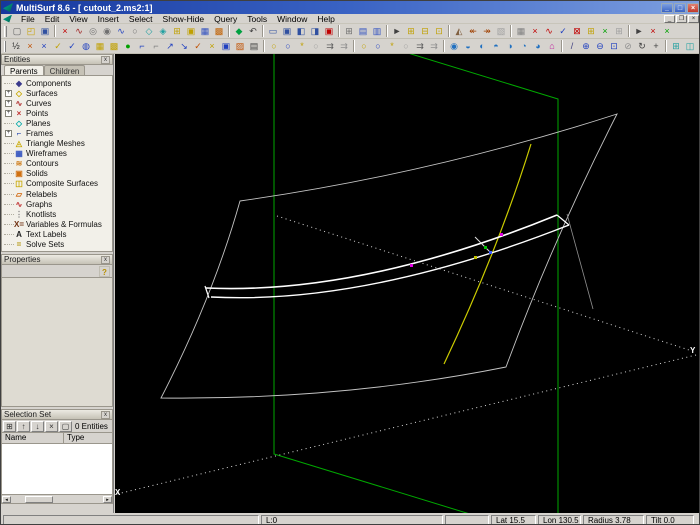 The height and width of the screenshot is (525, 700). What do you see at coordinates (420, 46) in the screenshot?
I see `hide-fwd-icon: ⇉` at bounding box center [420, 46].